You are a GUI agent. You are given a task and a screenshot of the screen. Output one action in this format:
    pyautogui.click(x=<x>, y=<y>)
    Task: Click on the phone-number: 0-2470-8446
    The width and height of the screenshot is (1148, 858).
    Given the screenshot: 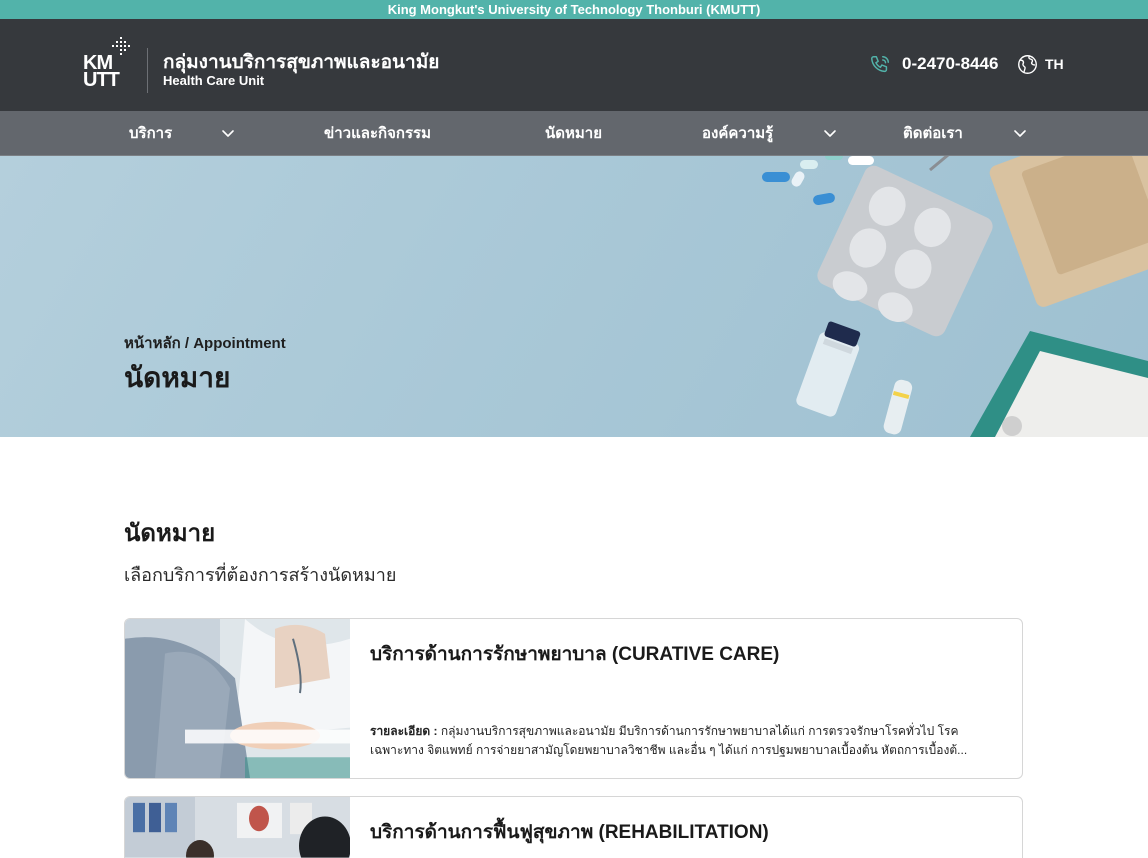 What is the action you would take?
    pyautogui.click(x=950, y=64)
    